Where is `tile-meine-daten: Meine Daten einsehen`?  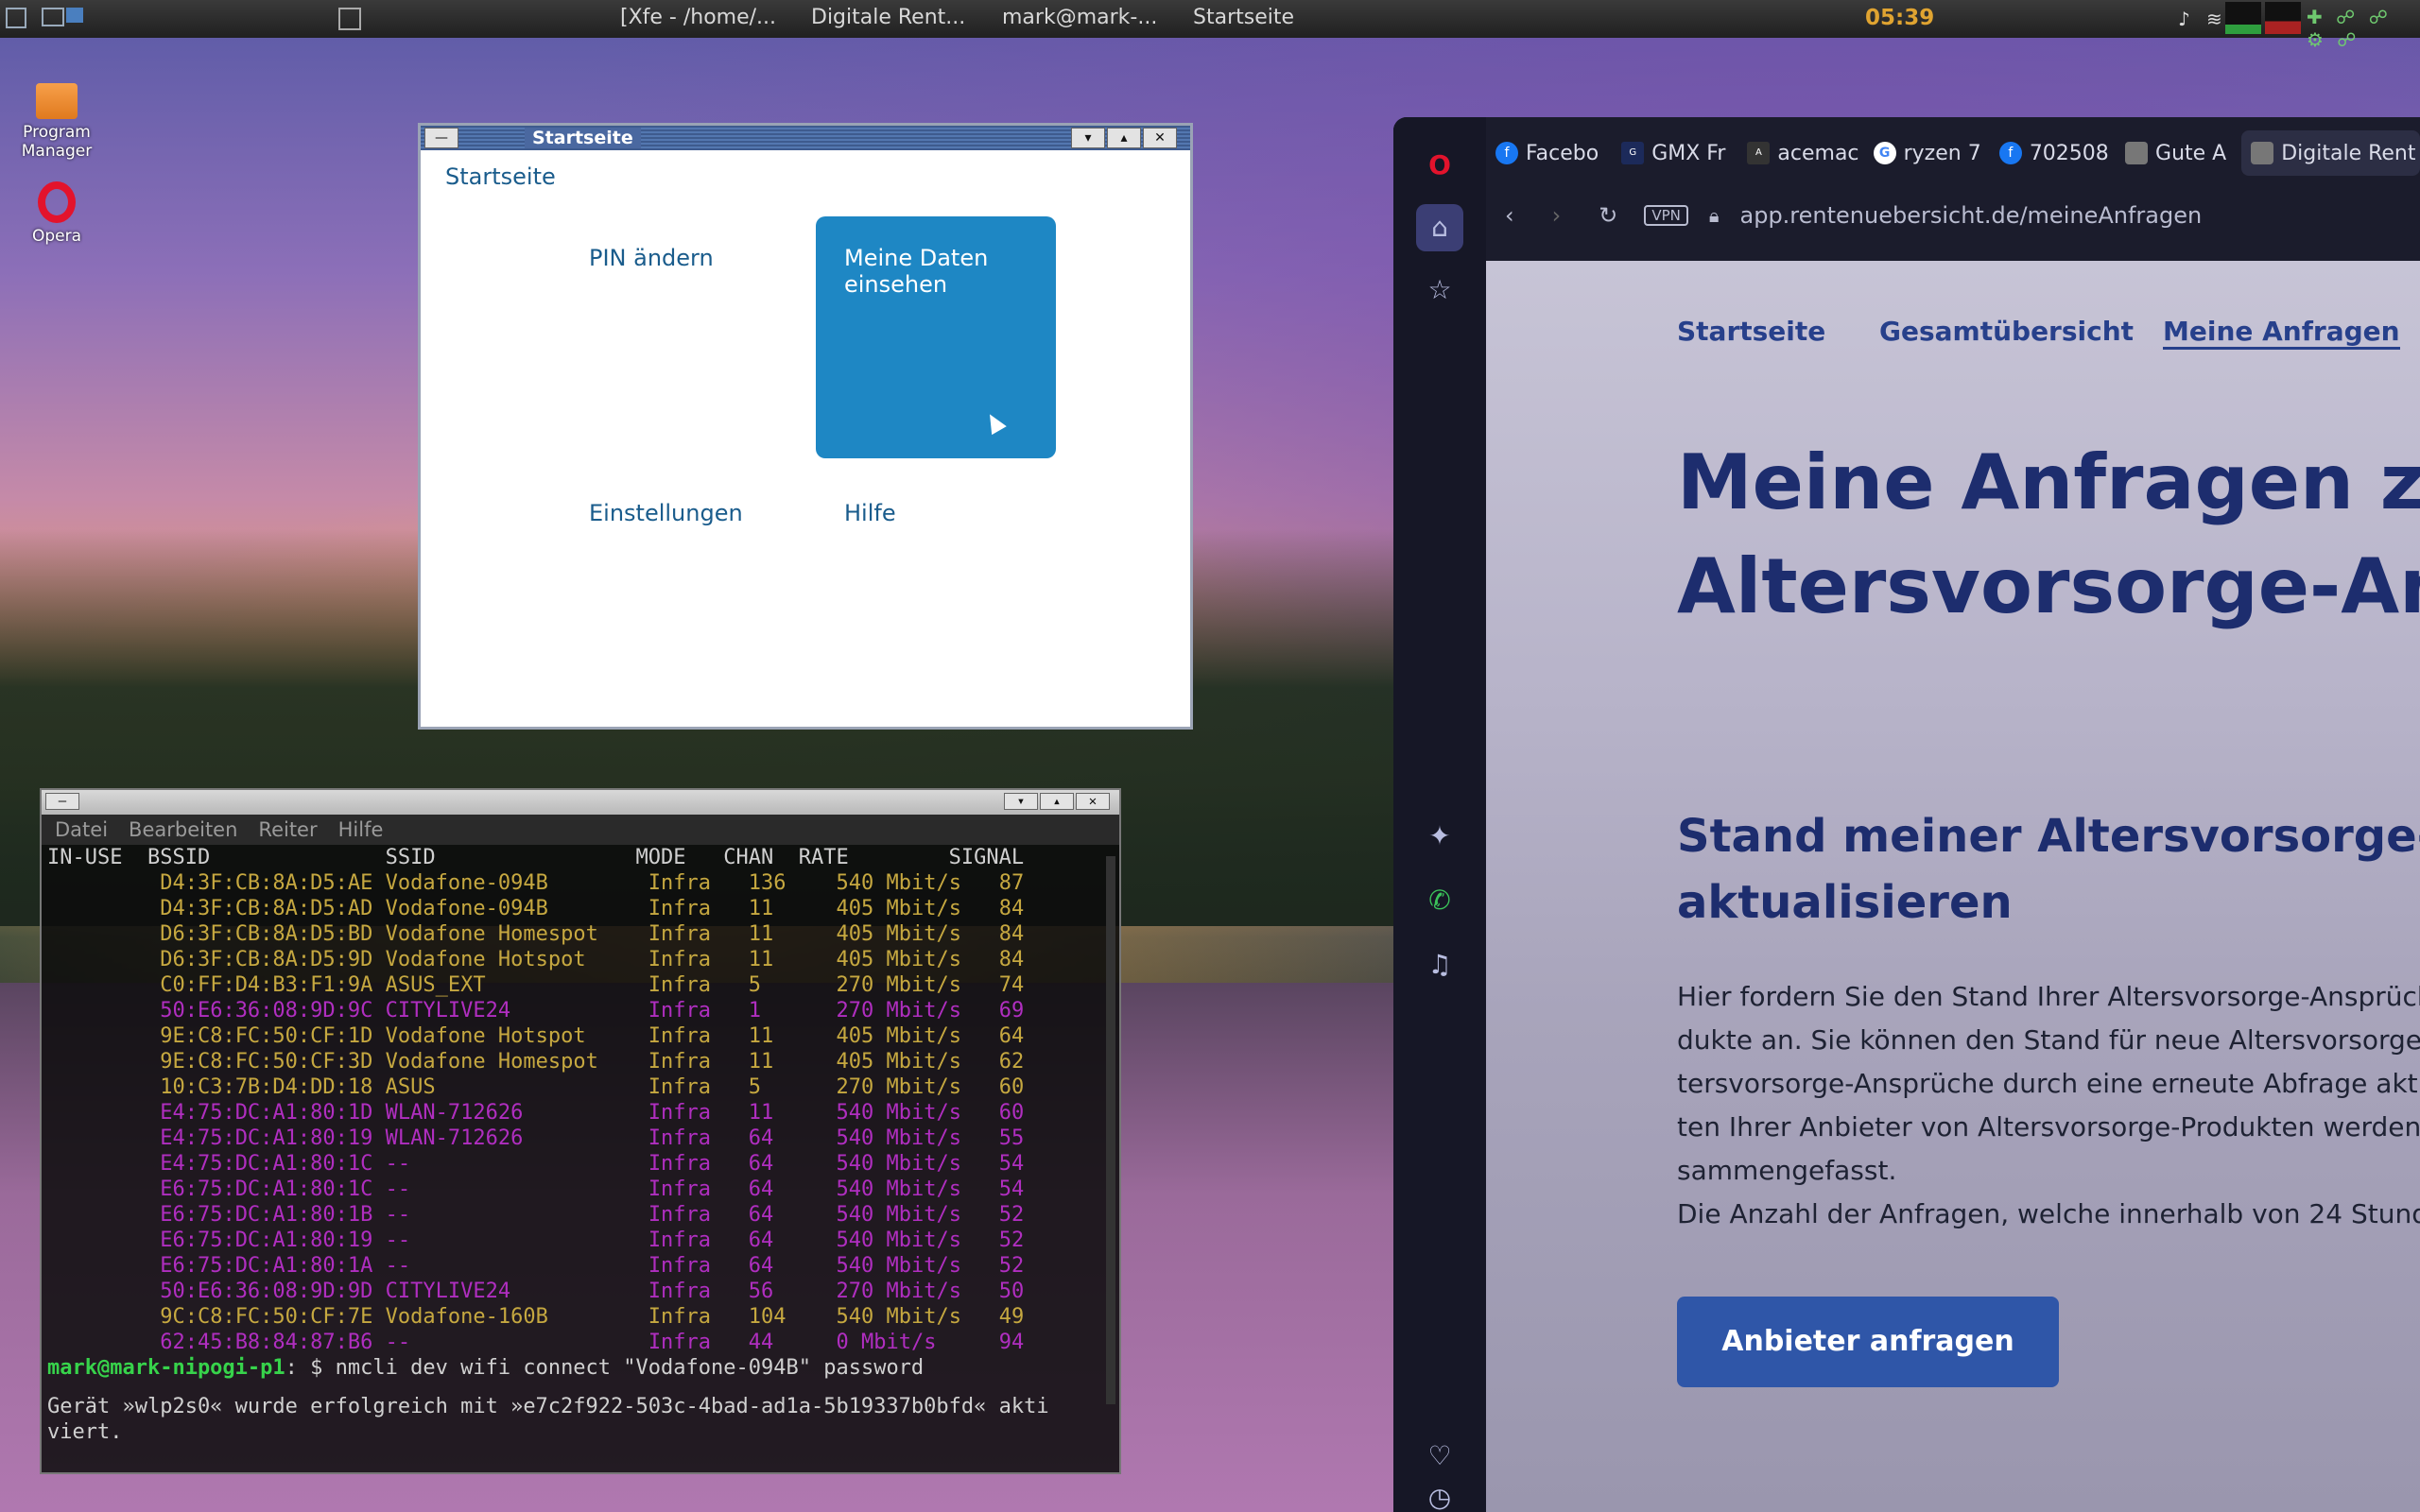 tile-meine-daten: Meine Daten einsehen is located at coordinates (936, 337).